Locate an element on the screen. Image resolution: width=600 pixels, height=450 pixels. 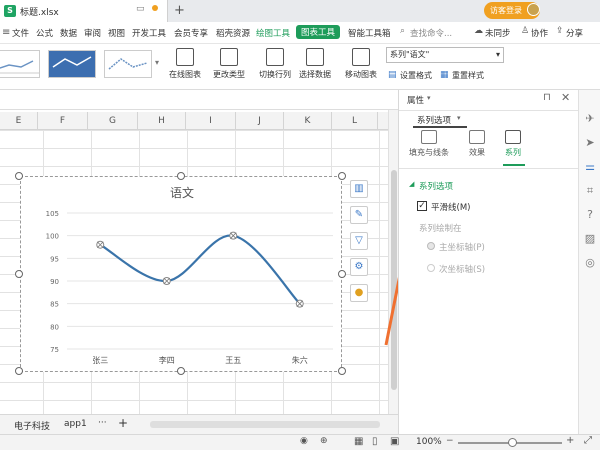
series-select: 系列"语文" ▾ is located at coordinates (445, 55).